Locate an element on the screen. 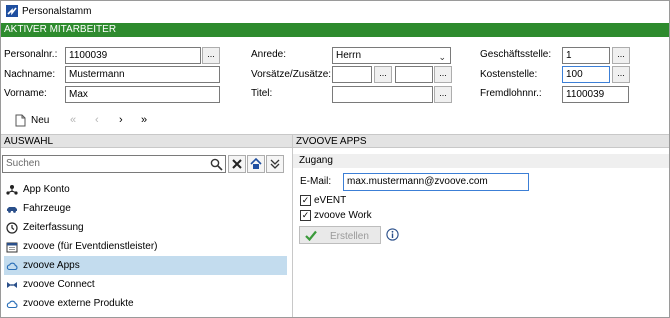  titlebar is located at coordinates (335, 12).